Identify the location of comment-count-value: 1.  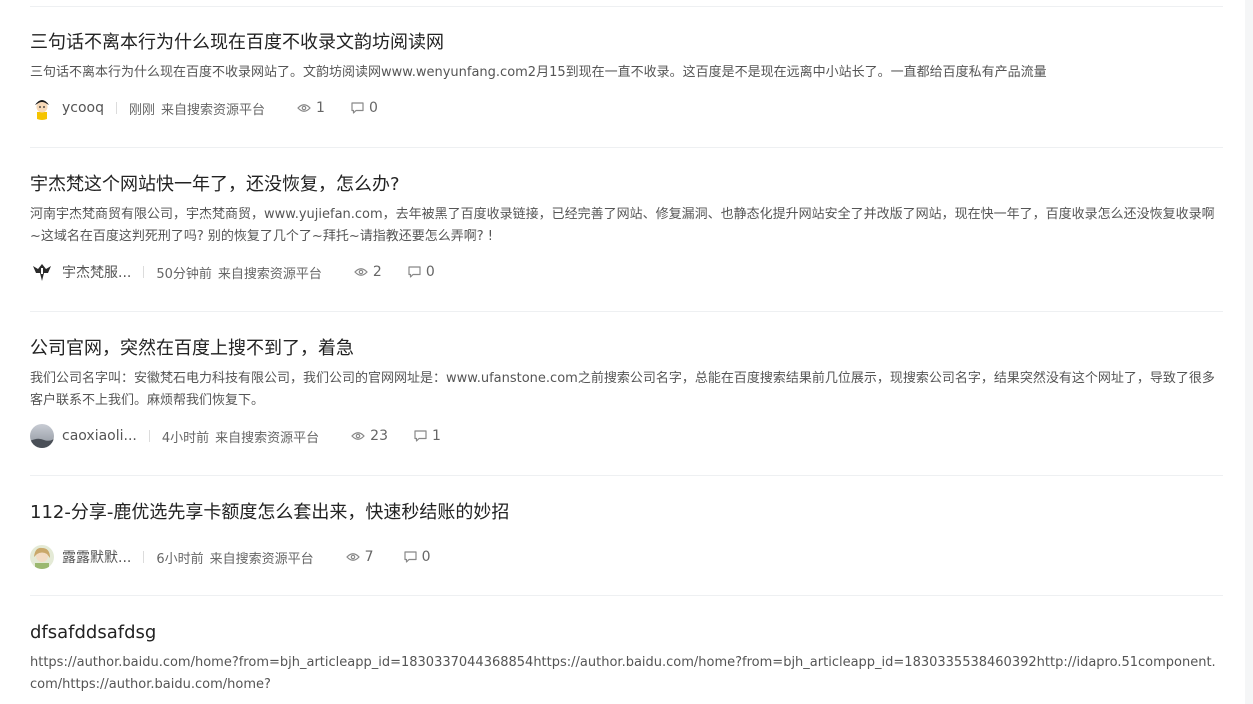
(436, 436).